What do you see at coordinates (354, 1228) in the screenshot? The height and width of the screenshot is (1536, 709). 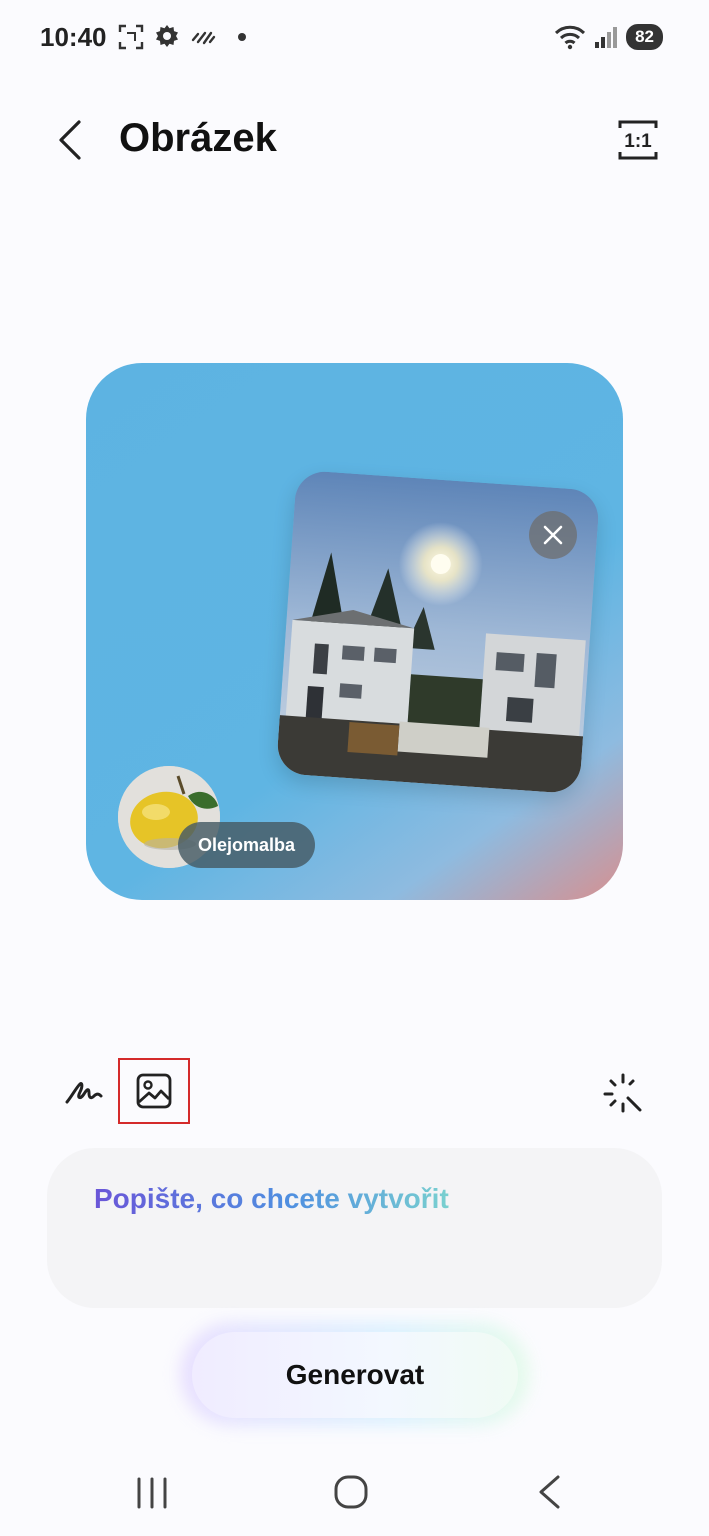 I see `prompt-input: Popište, co chcete vytvořit` at bounding box center [354, 1228].